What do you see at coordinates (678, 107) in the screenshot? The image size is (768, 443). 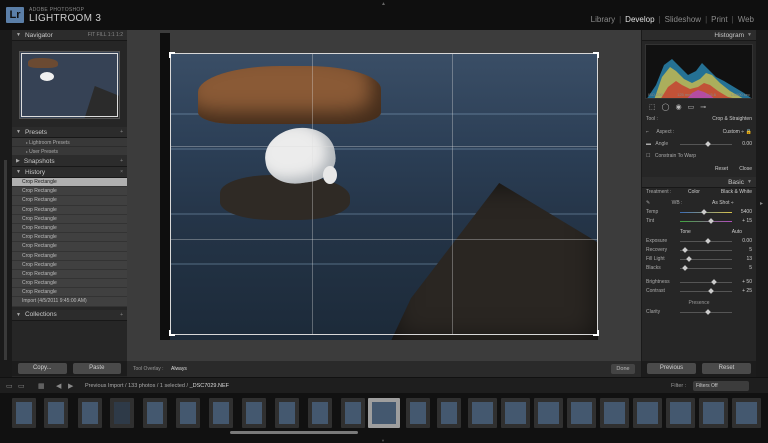 I see `red-eye-icon: ◉` at bounding box center [678, 107].